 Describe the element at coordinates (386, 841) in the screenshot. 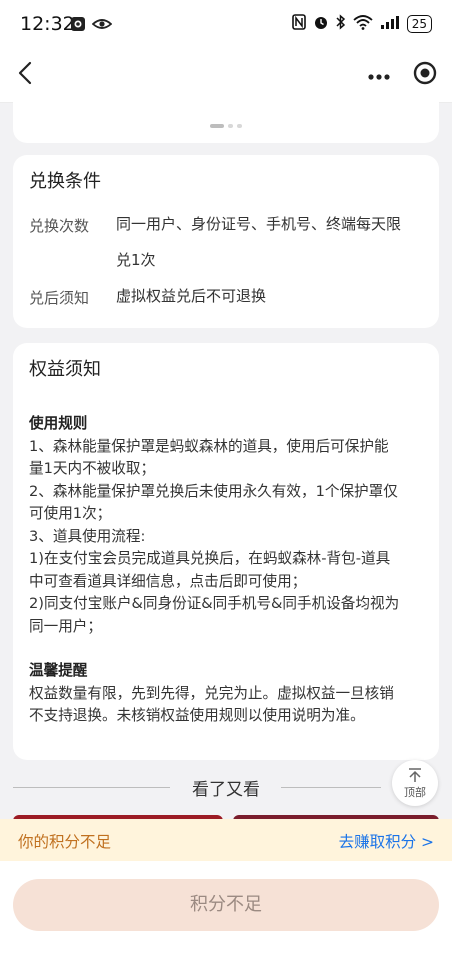

I see `earn-points-link: 去赚取积分 >` at that location.